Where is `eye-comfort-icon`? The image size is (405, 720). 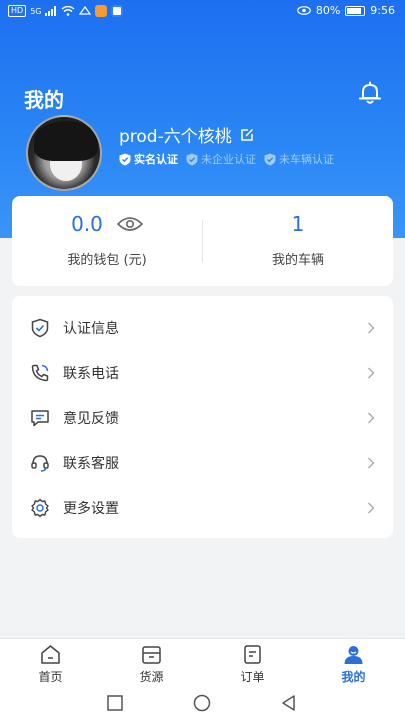
eye-comfort-icon is located at coordinates (303, 10).